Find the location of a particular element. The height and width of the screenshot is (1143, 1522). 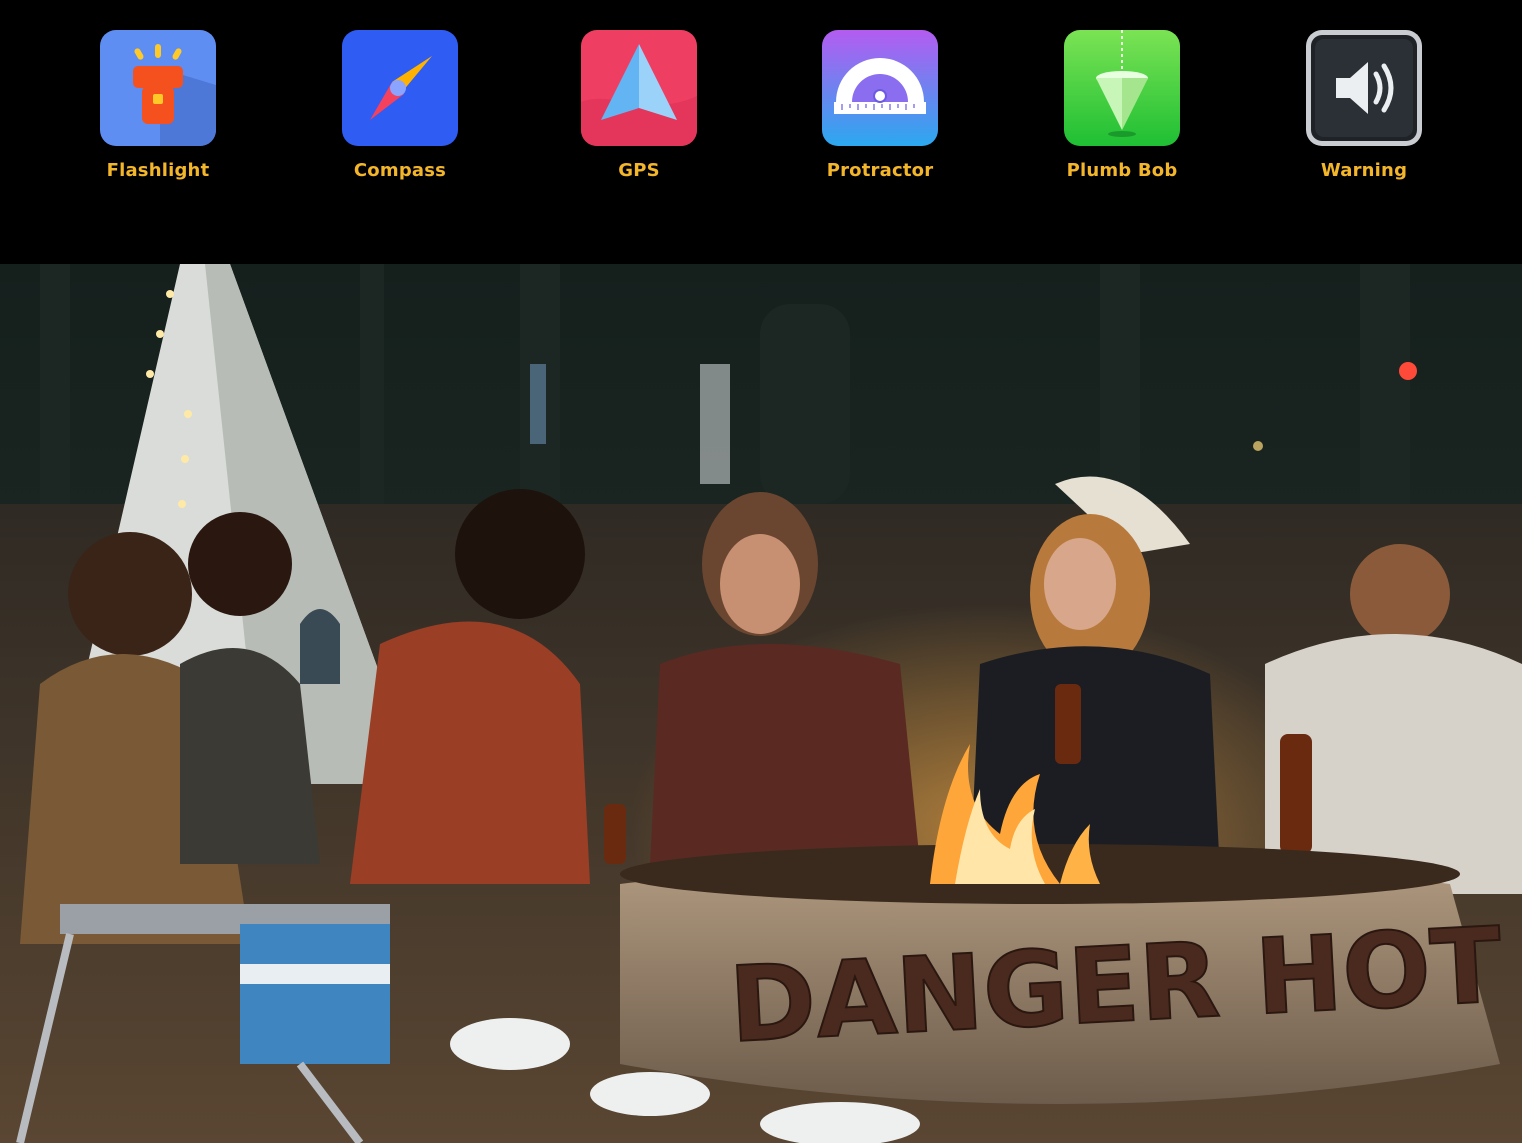

app-compass: Compass is located at coordinates (400, 120).